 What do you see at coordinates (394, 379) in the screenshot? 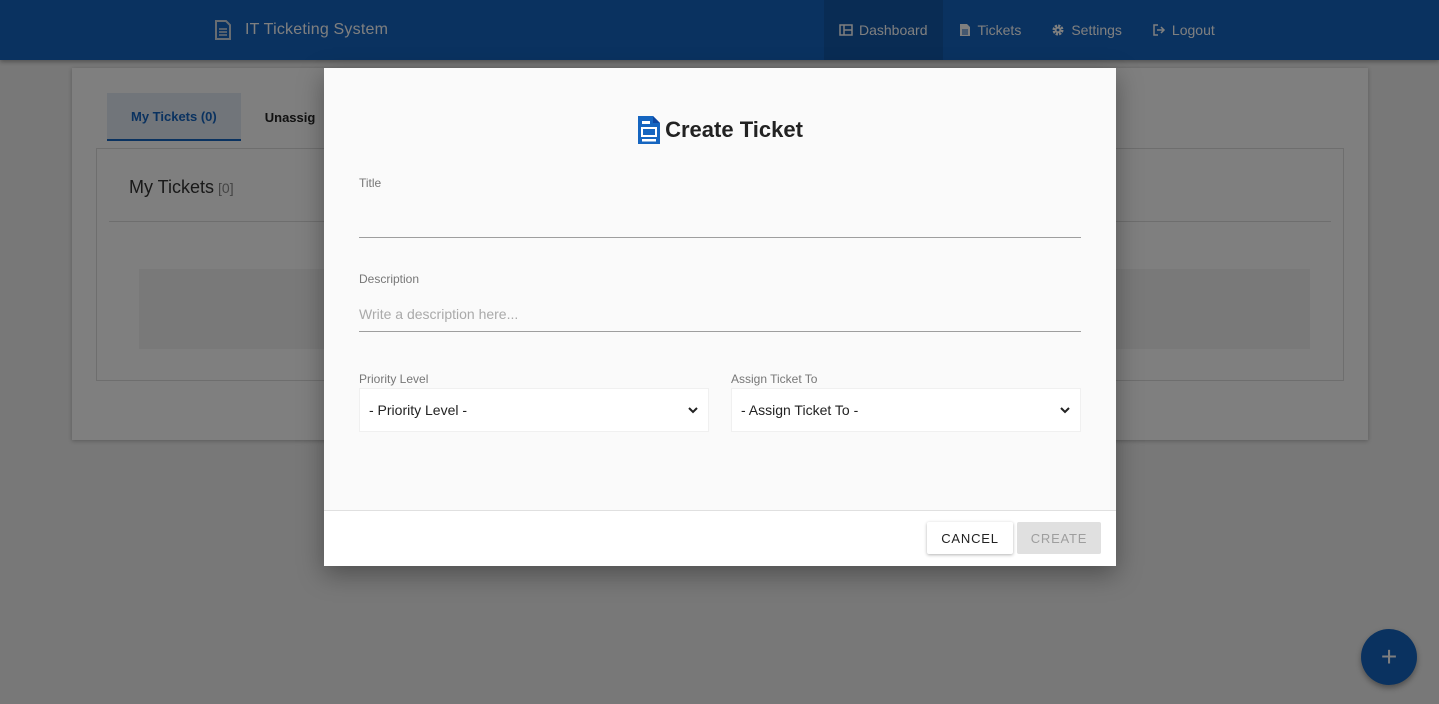
I see `priority-label: Priority Level` at bounding box center [394, 379].